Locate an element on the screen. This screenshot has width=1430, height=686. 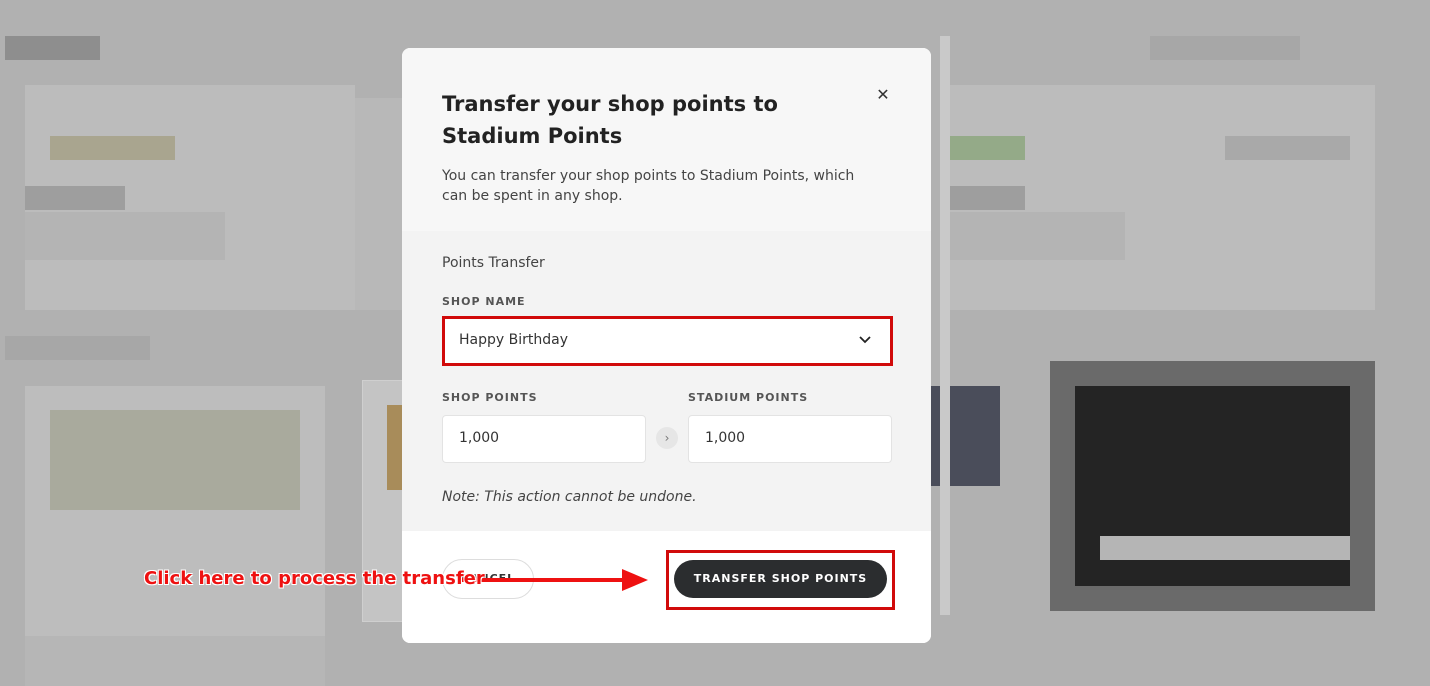
section-title: Points Transfer is located at coordinates (493, 263).